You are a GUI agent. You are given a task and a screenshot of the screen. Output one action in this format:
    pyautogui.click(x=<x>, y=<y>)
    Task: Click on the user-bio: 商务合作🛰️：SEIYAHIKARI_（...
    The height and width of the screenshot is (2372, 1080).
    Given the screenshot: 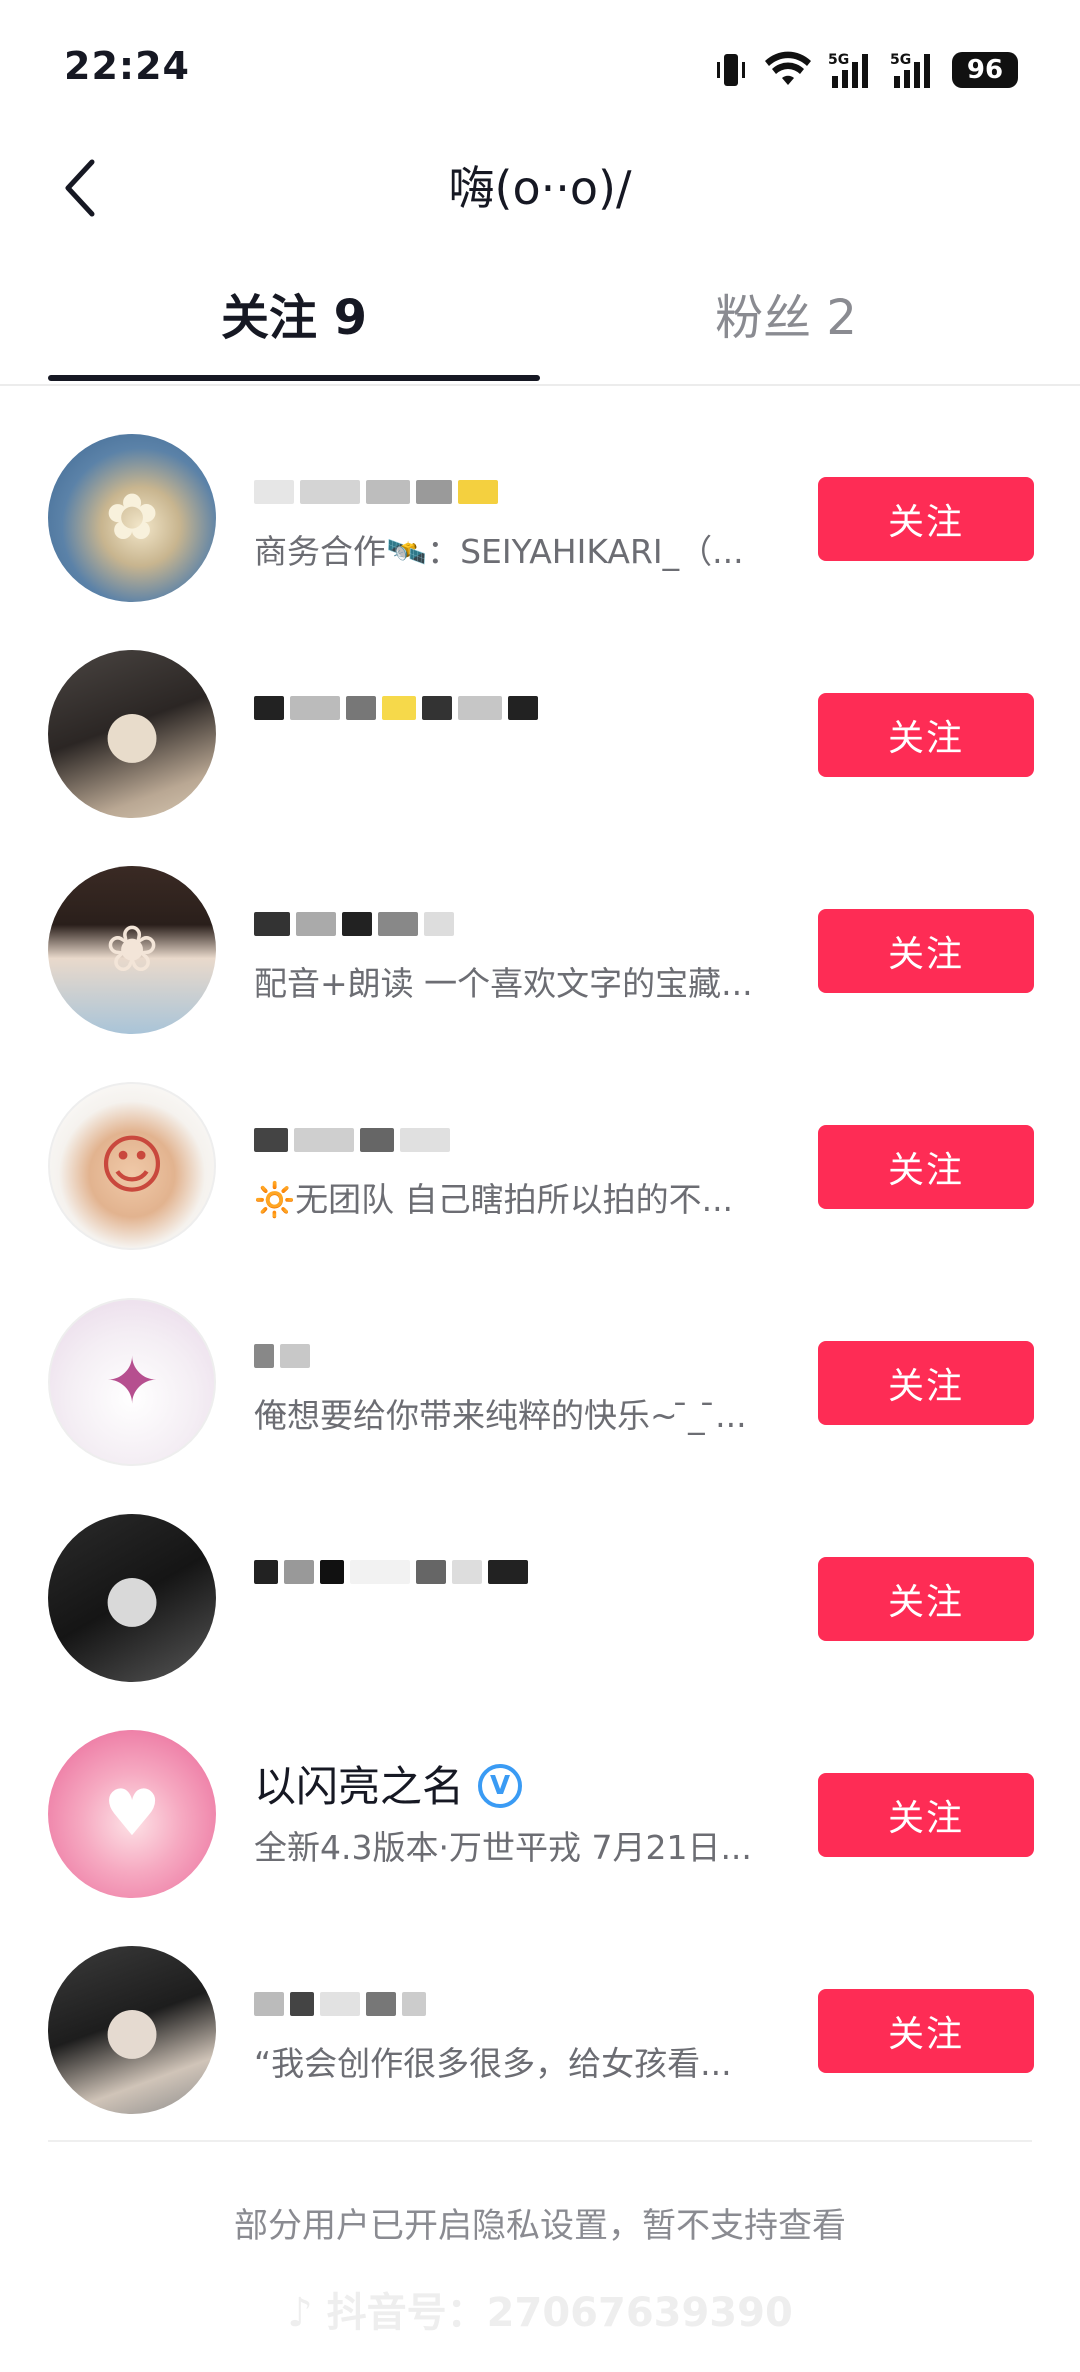 What is the action you would take?
    pyautogui.click(x=499, y=551)
    